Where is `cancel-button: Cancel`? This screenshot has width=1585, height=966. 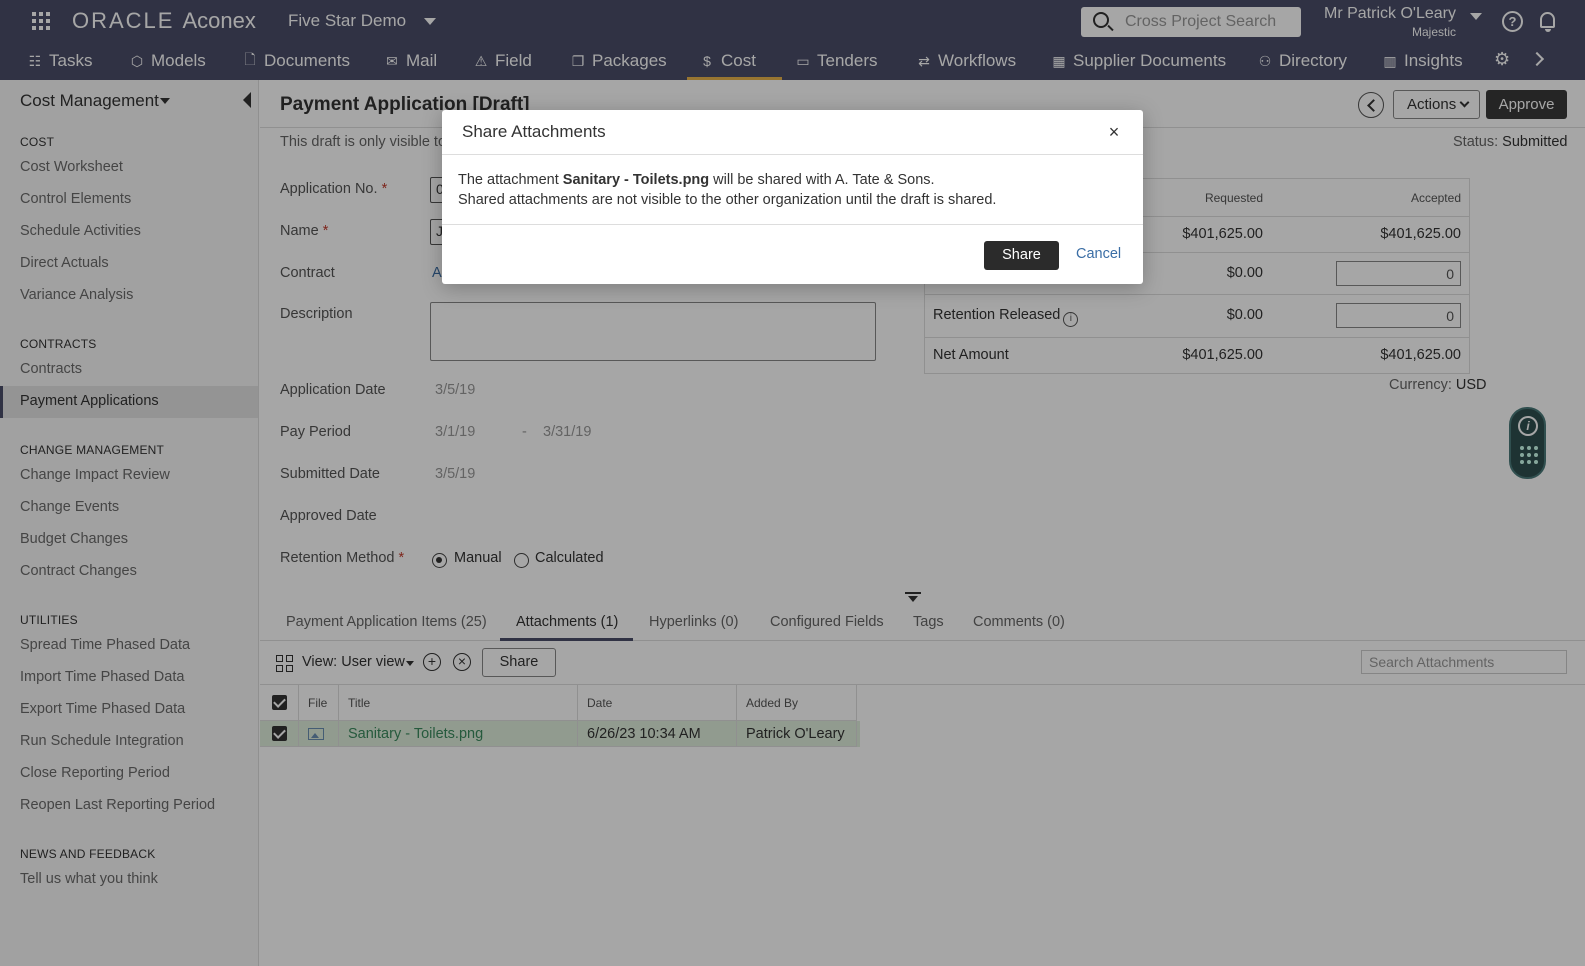
cancel-button: Cancel is located at coordinates (1098, 254).